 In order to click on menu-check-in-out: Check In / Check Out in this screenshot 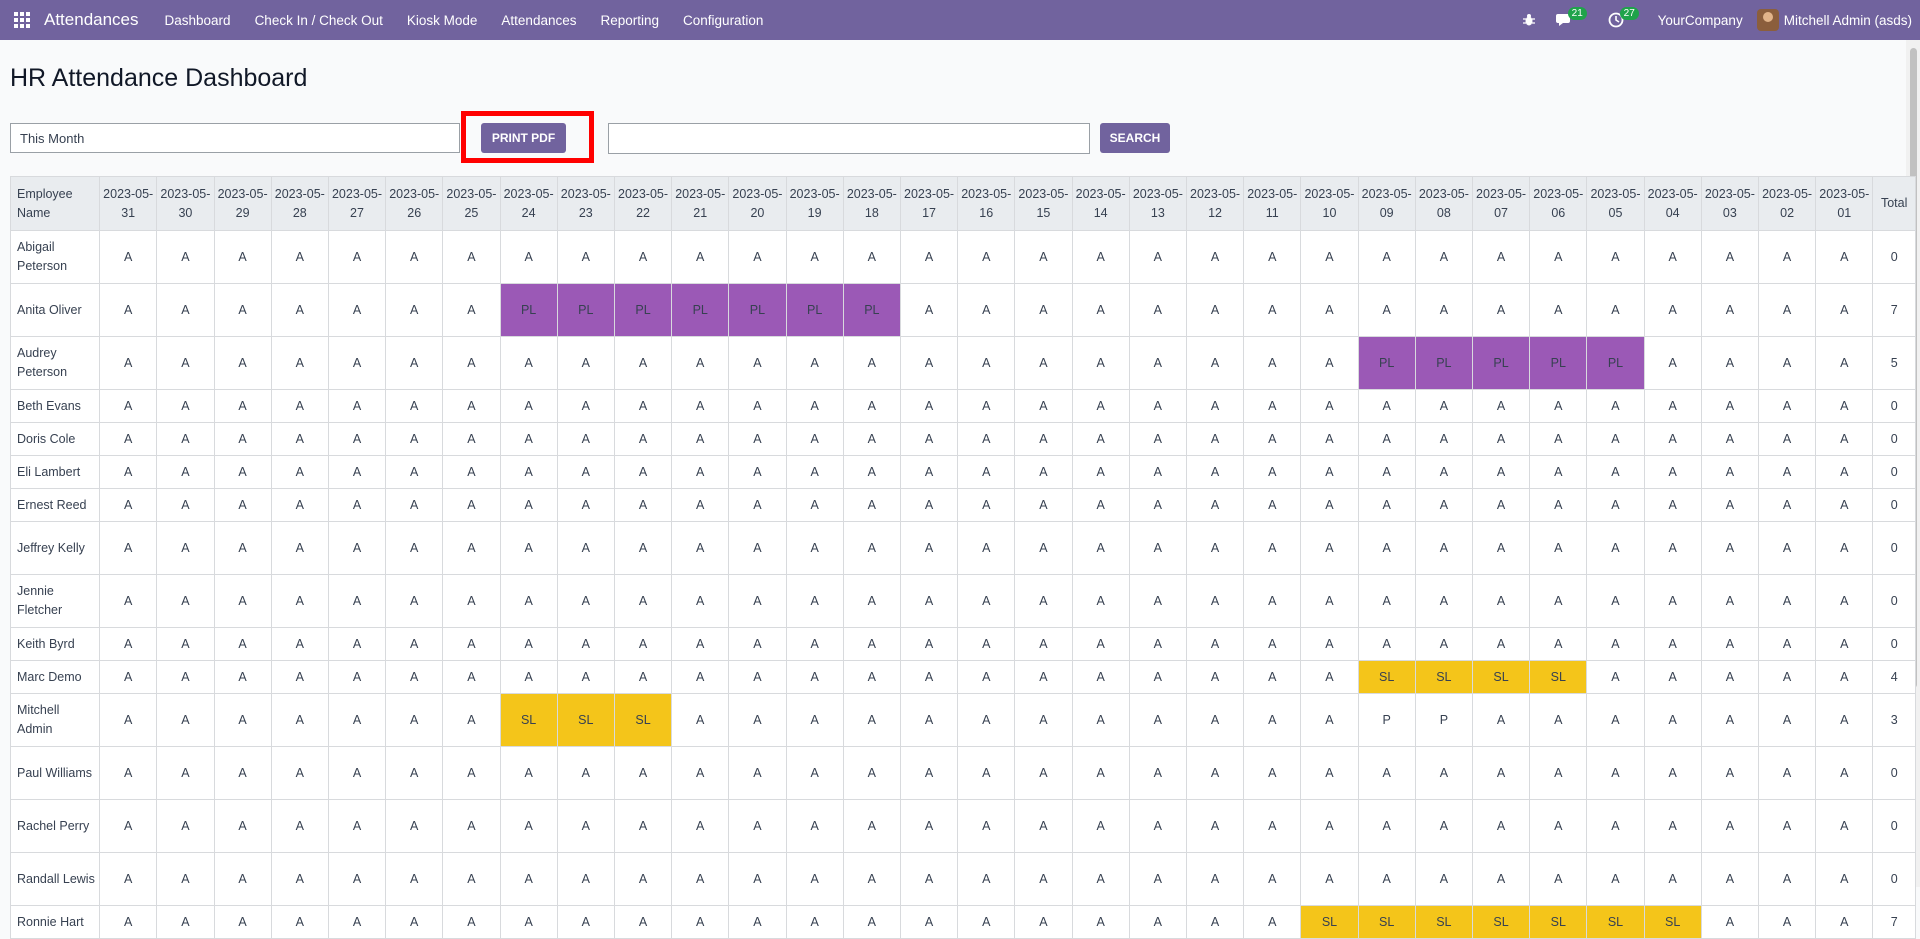, I will do `click(319, 20)`.